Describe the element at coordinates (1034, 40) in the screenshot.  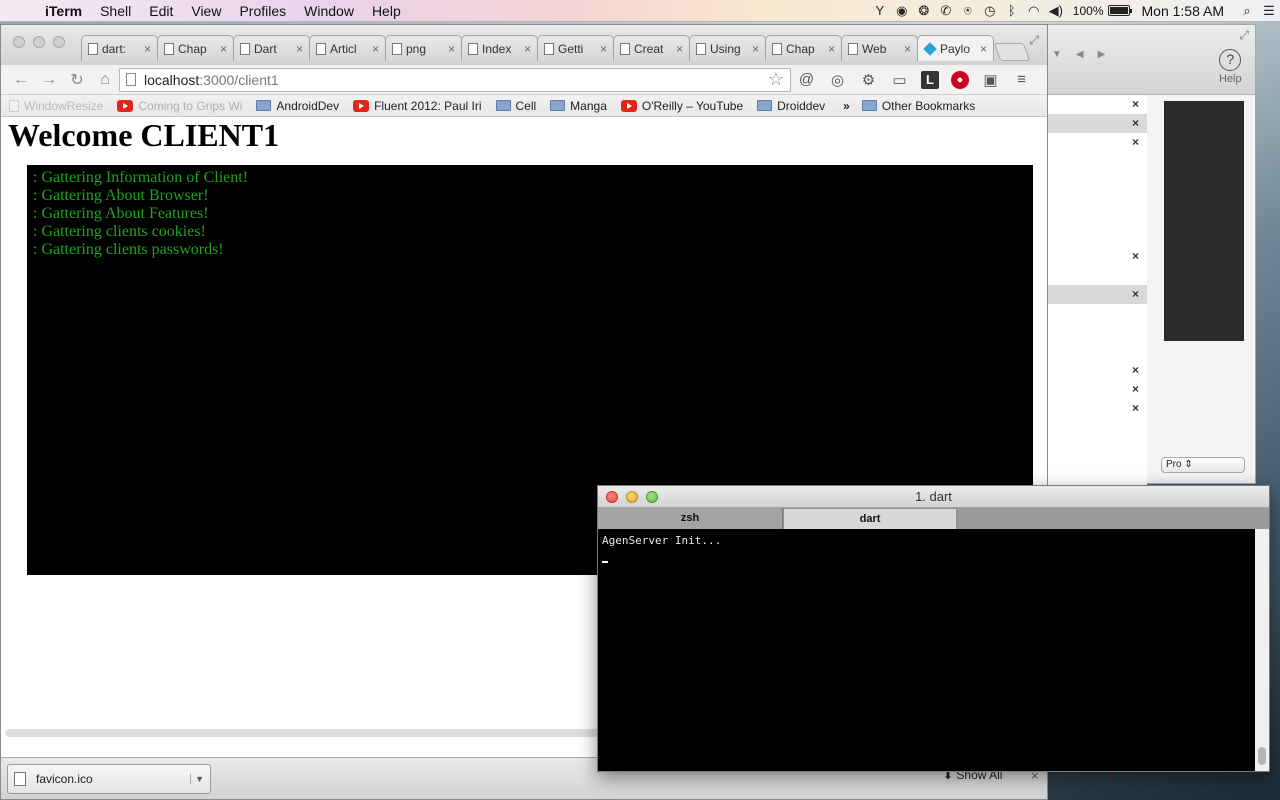
I see `fullscreen-icon: ⤢` at that location.